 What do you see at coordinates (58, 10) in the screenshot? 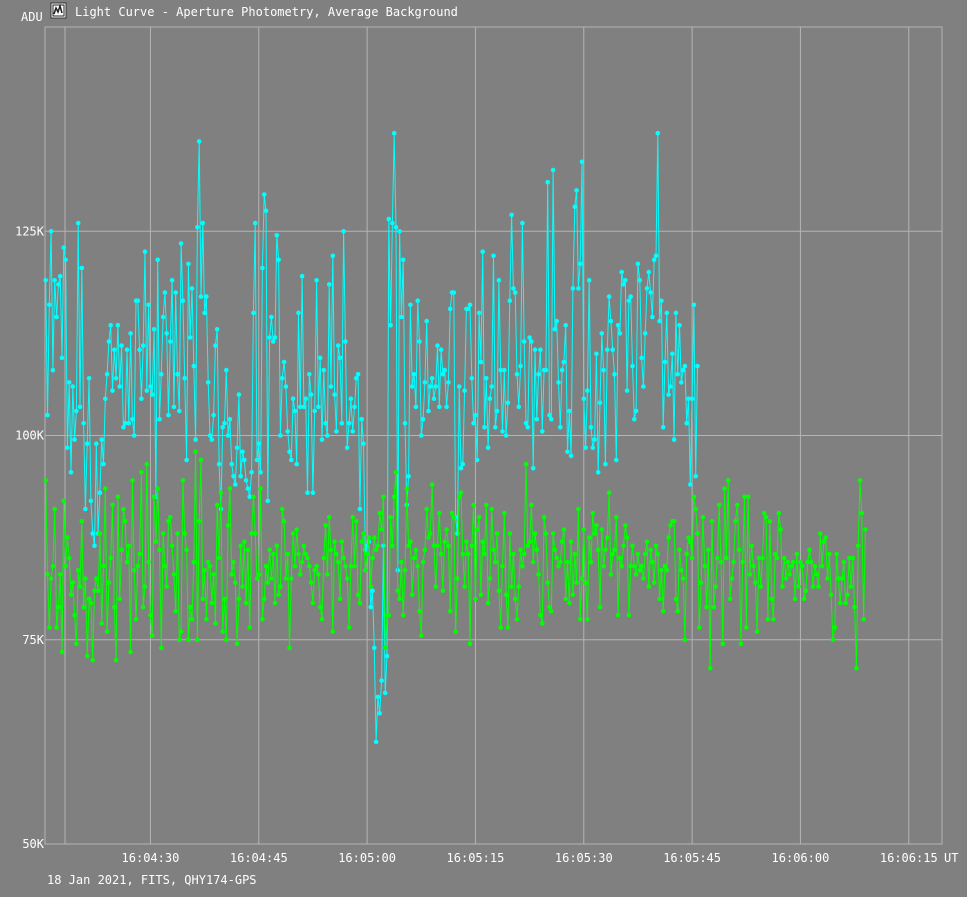
I see `light-curve-icon` at bounding box center [58, 10].